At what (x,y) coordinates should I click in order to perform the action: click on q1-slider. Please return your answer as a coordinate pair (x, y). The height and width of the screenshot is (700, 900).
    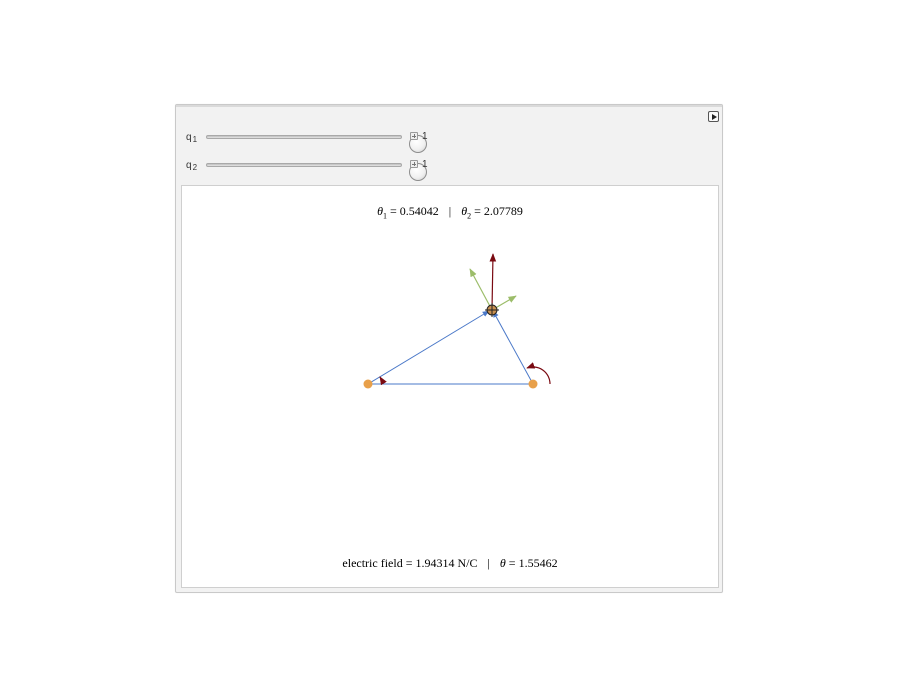
    Looking at the image, I should click on (316, 144).